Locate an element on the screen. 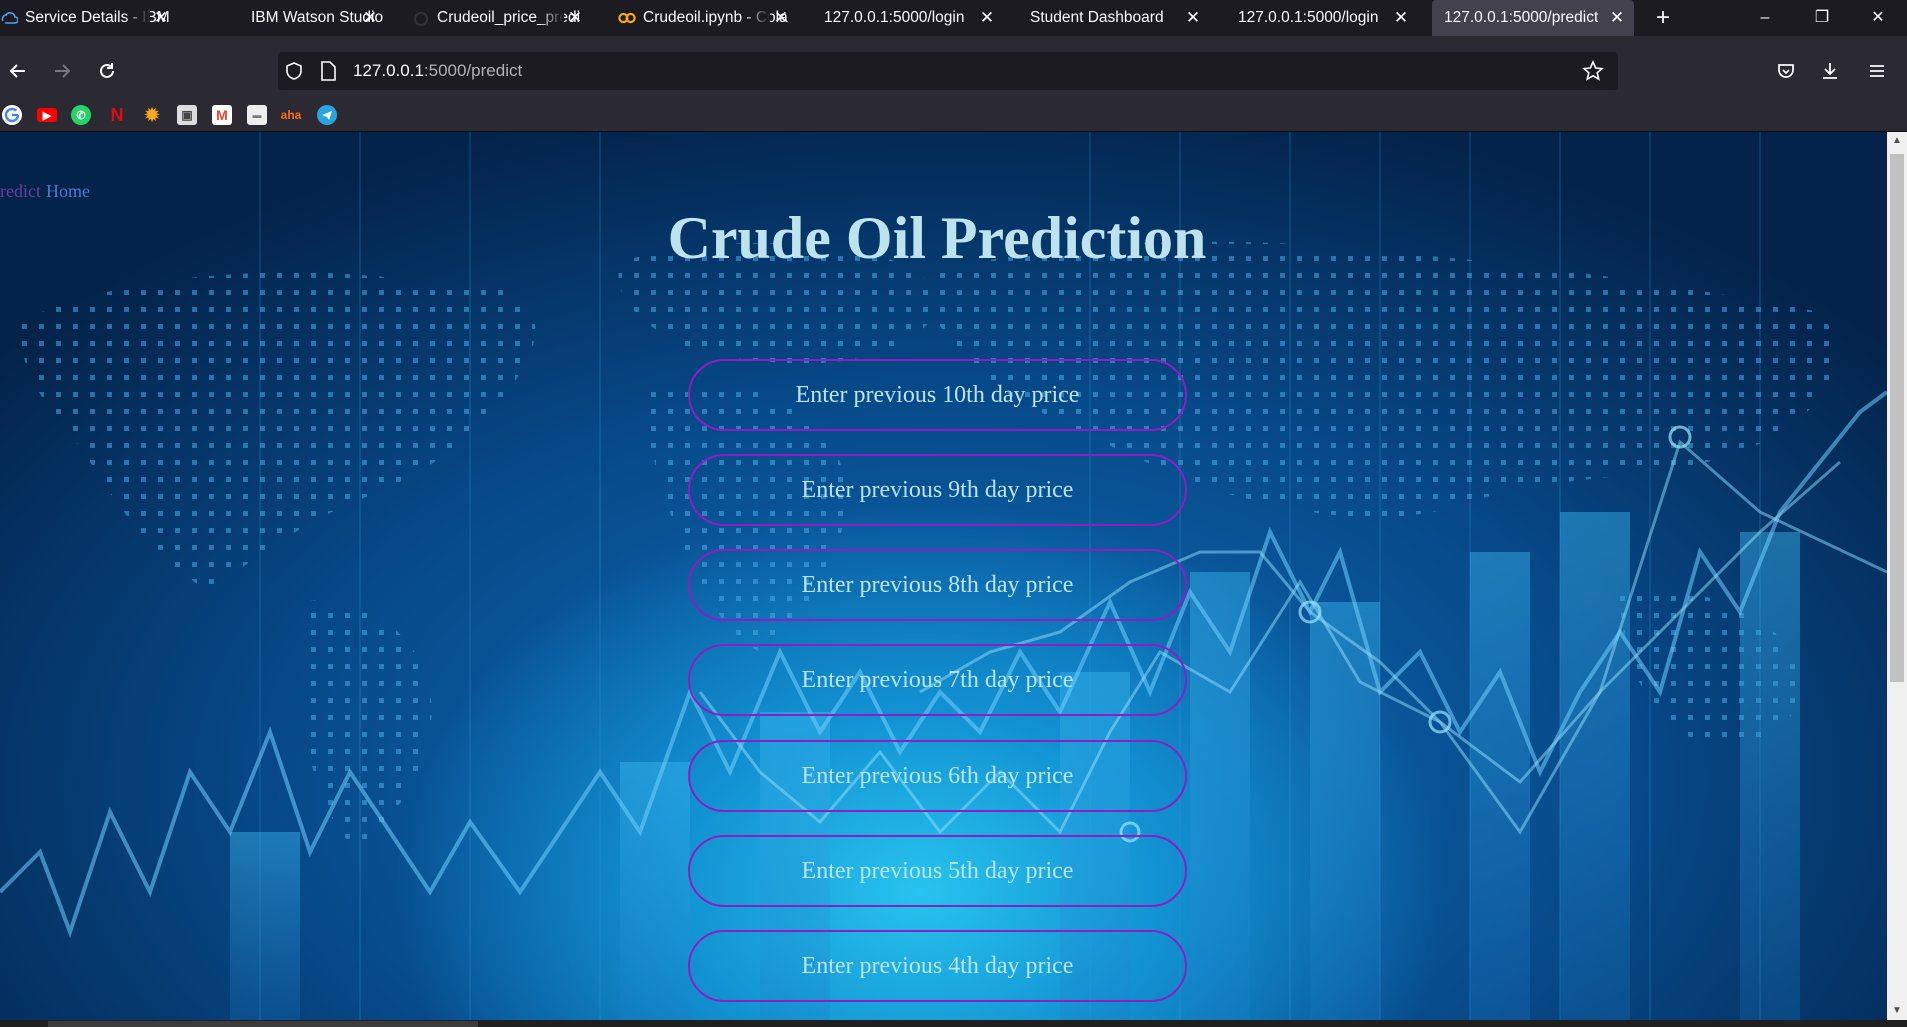 The image size is (1907, 1027). scroll-down-arrow-icon: ▼ is located at coordinates (1897, 1011).